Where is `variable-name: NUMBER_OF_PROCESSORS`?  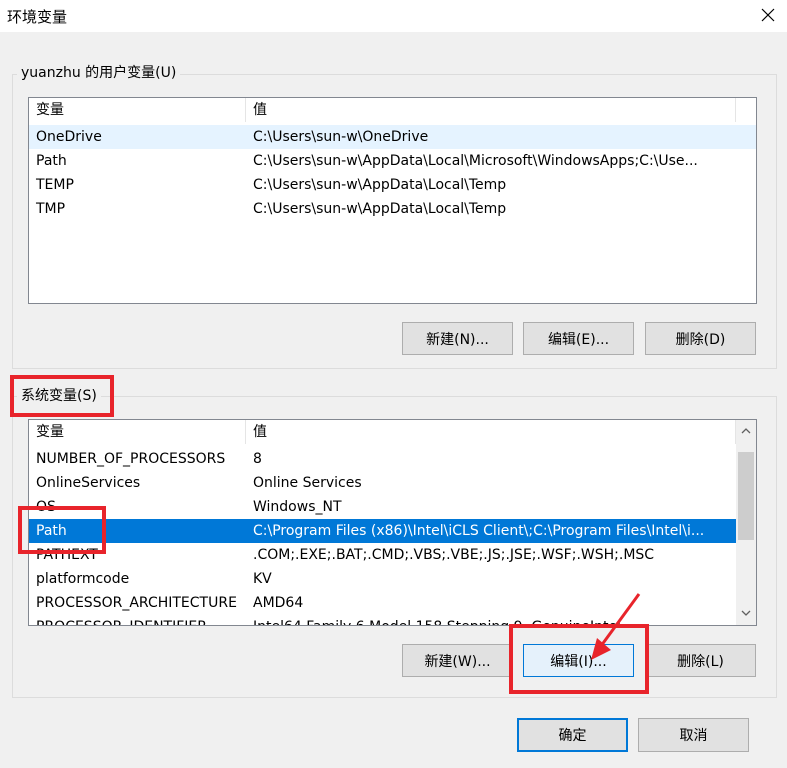
variable-name: NUMBER_OF_PROCESSORS is located at coordinates (131, 459).